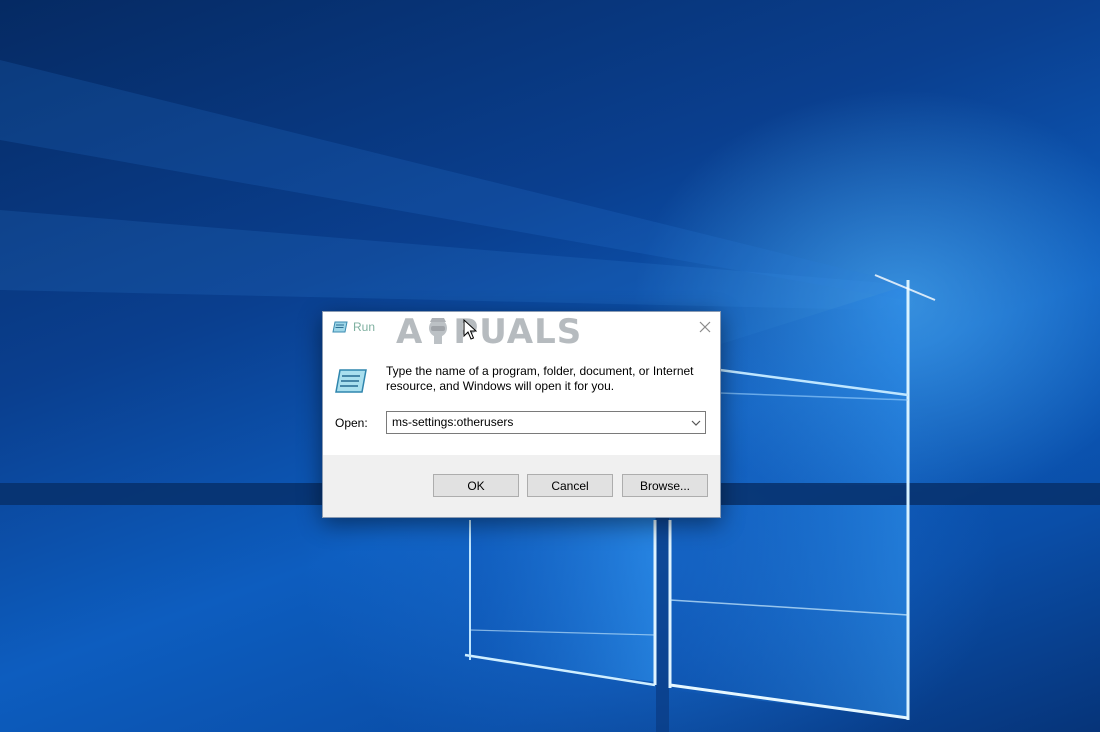 The height and width of the screenshot is (732, 1100). Describe the element at coordinates (546, 422) in the screenshot. I see `open-combobox: ms-settings:otherusers` at that location.